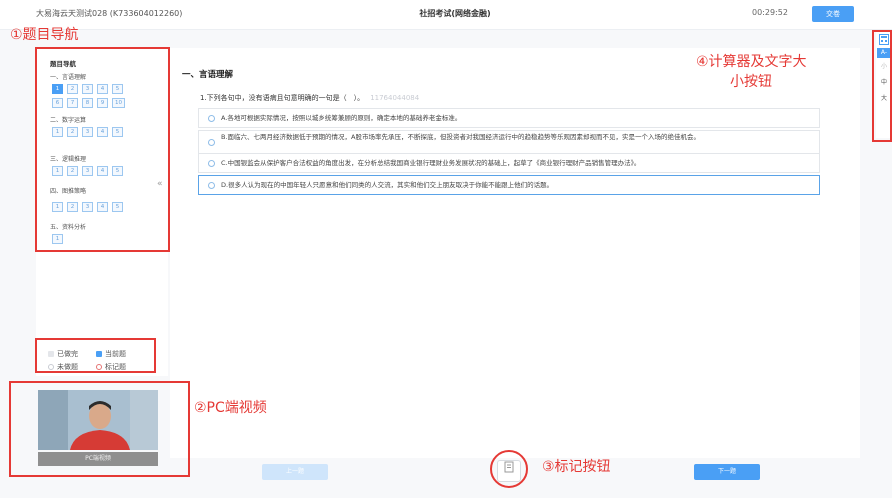  Describe the element at coordinates (341, 118) in the screenshot. I see `option-text: A.各地可根据实际情况，按照以城乡统筹兼顾的原则，确定本地的基础养老金标准。` at that location.